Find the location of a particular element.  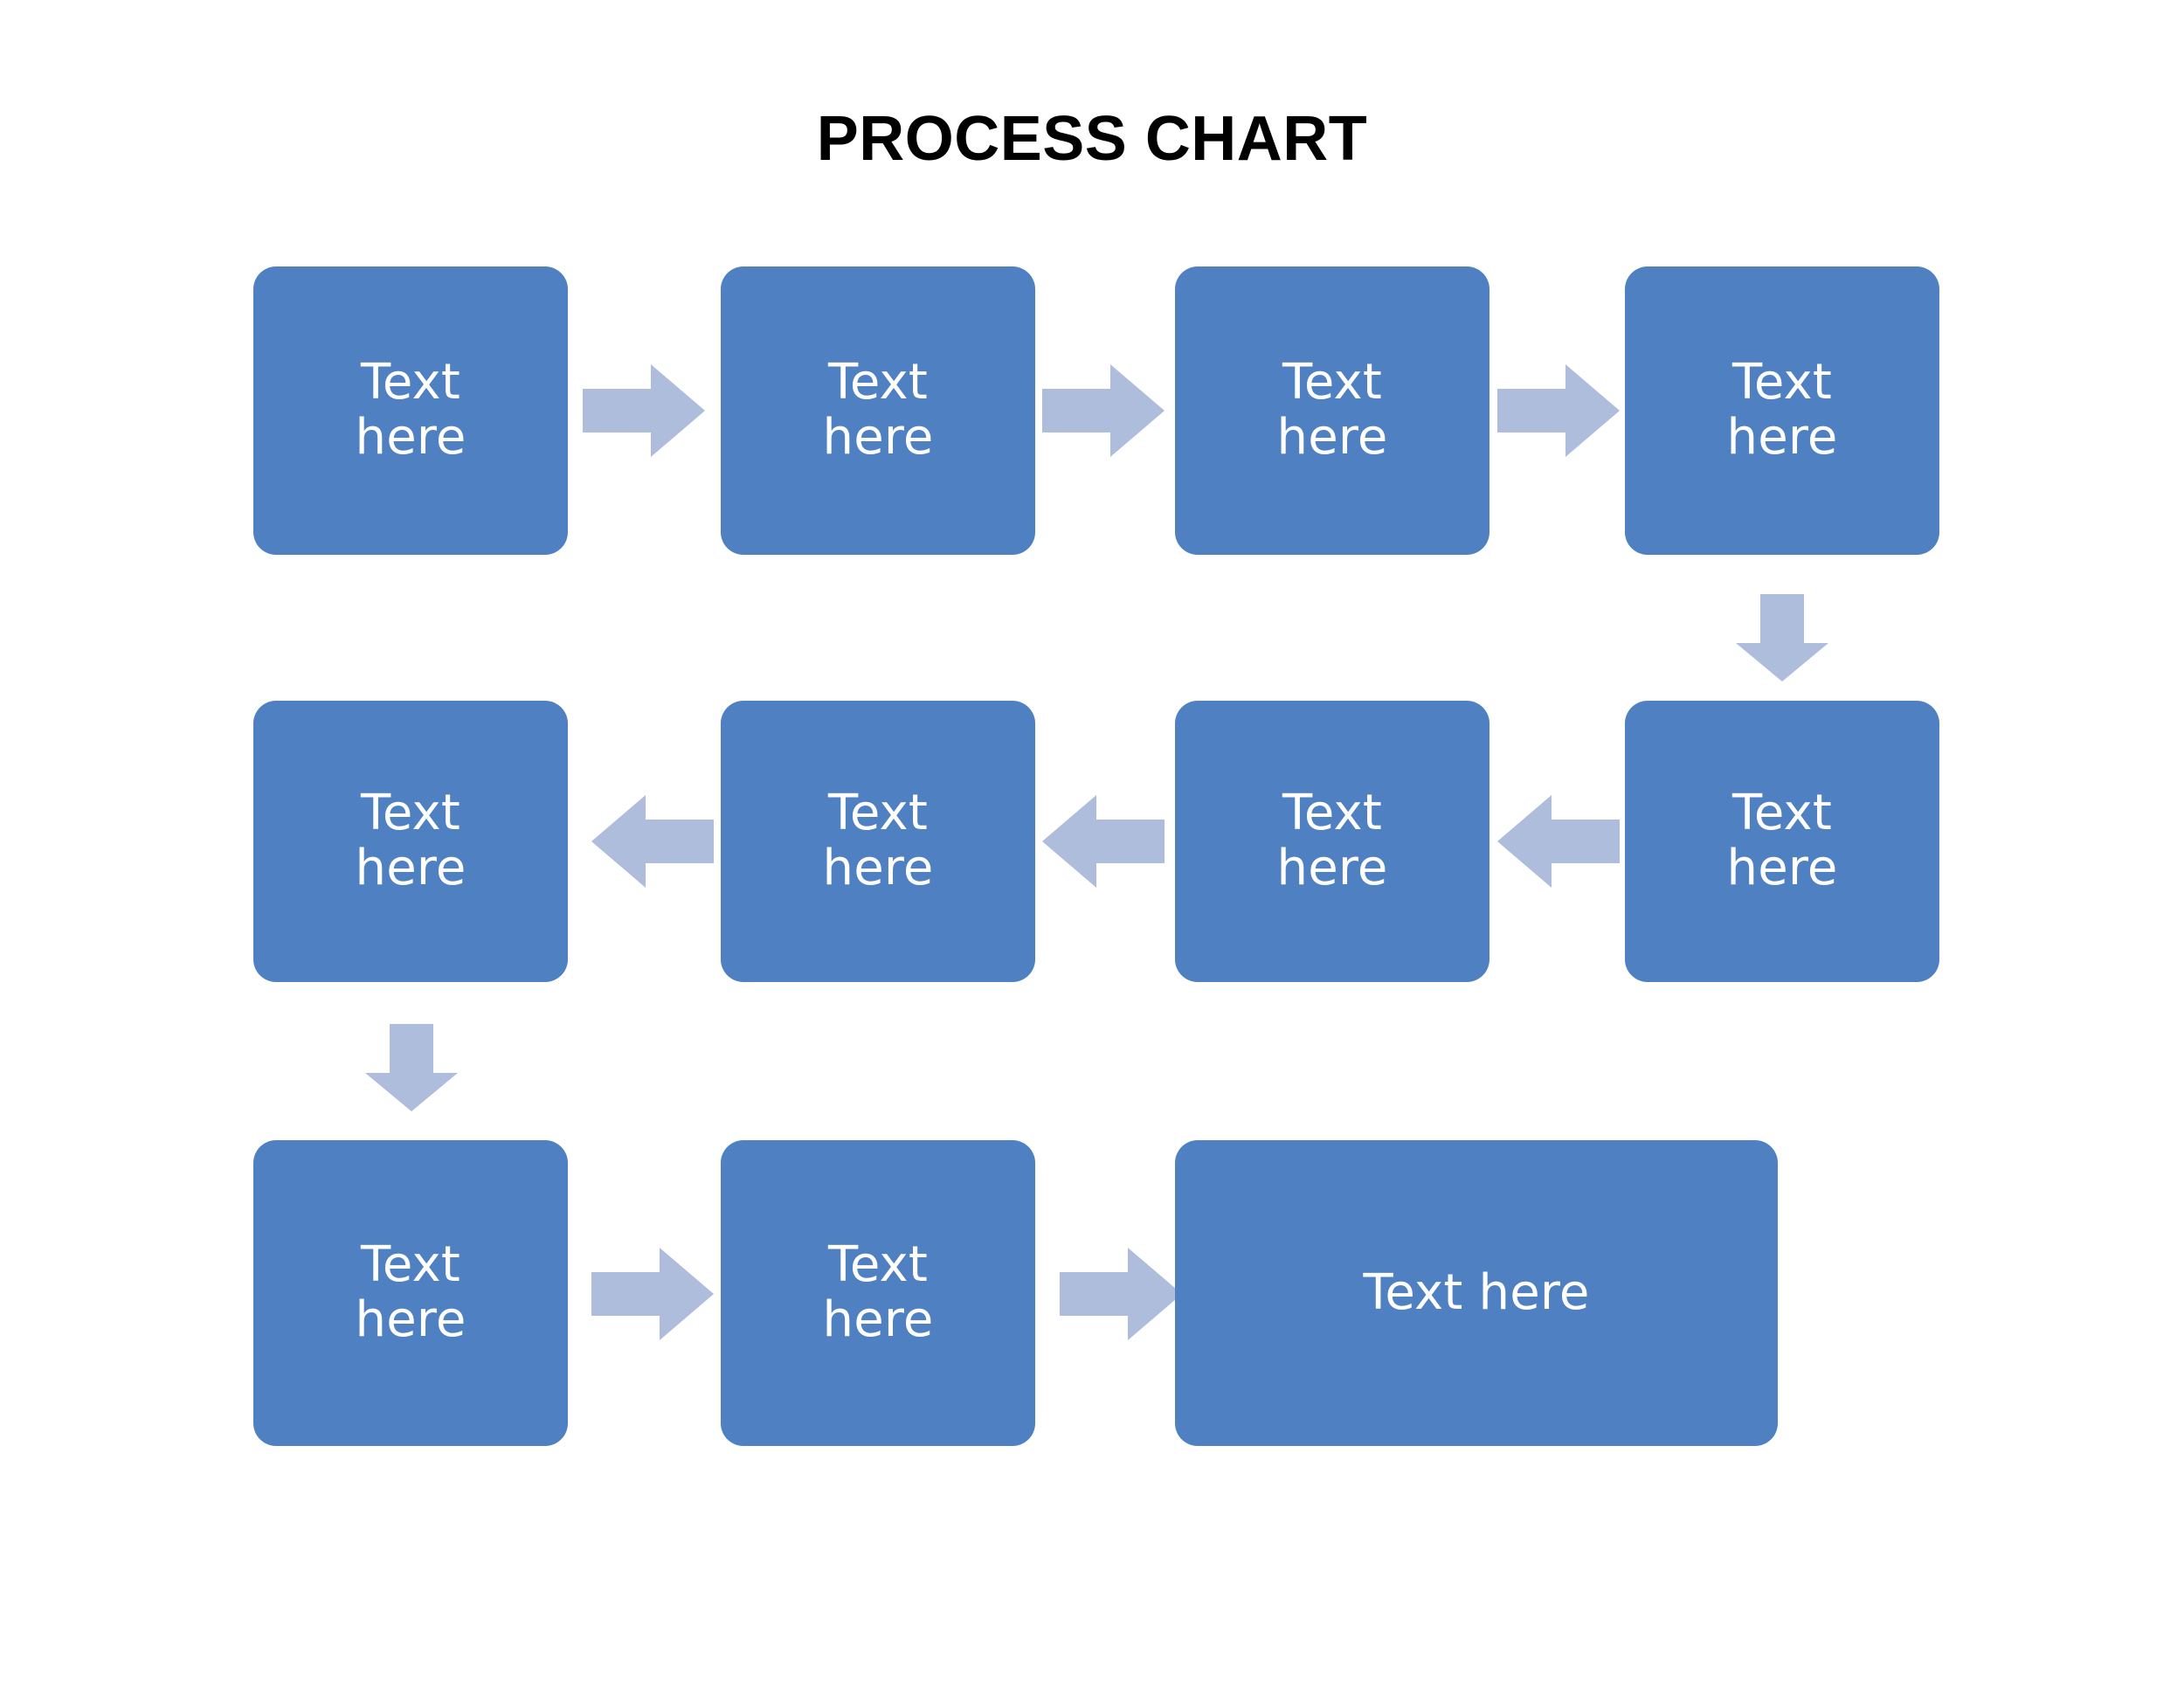

process-box-r2c3: Text here is located at coordinates (1332, 841).